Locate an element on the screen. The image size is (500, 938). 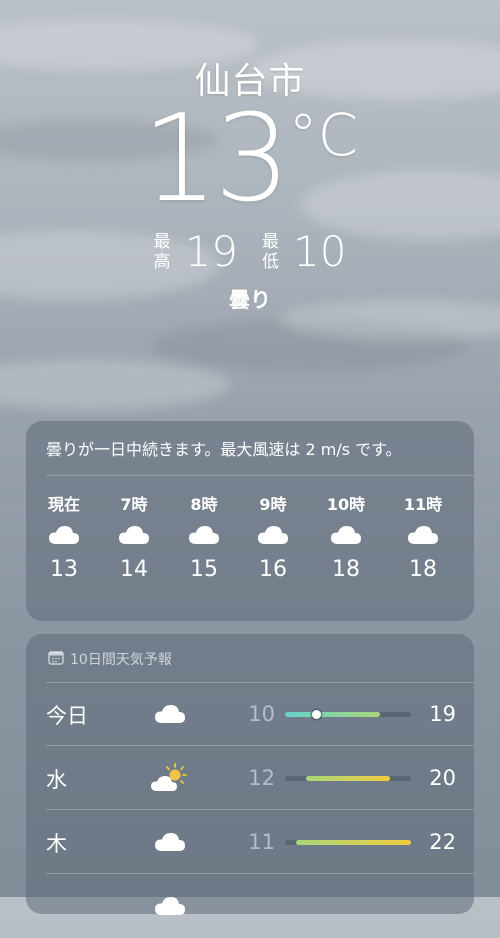
condition-text: 曇り is located at coordinates (250, 300).